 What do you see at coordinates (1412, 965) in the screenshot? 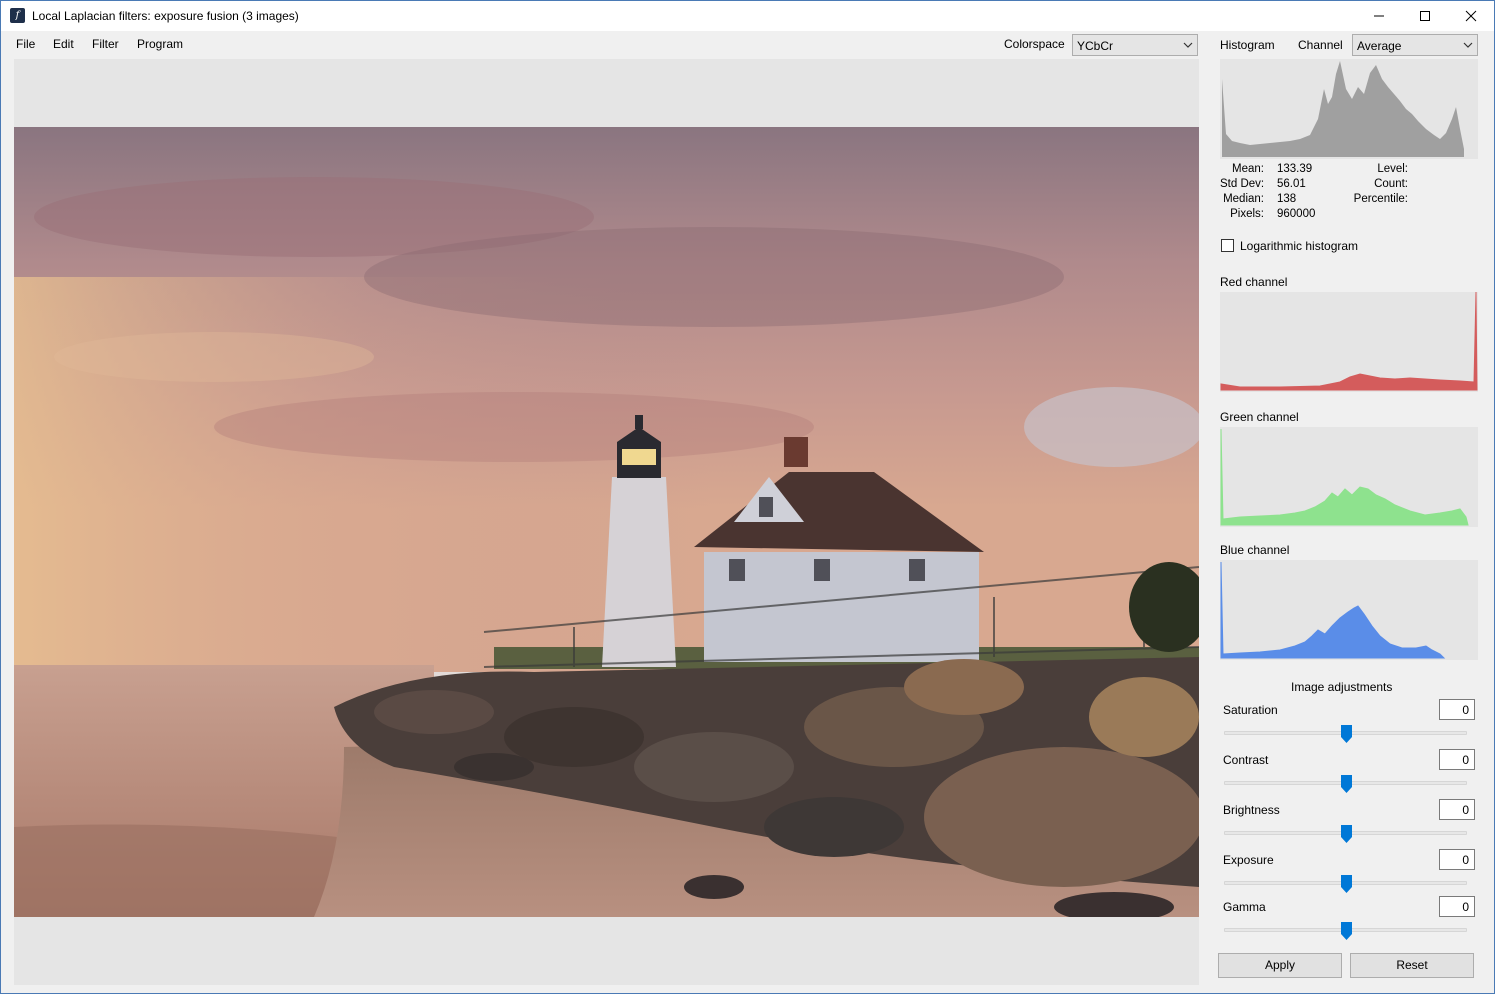
I see `reset-button: Reset` at bounding box center [1412, 965].